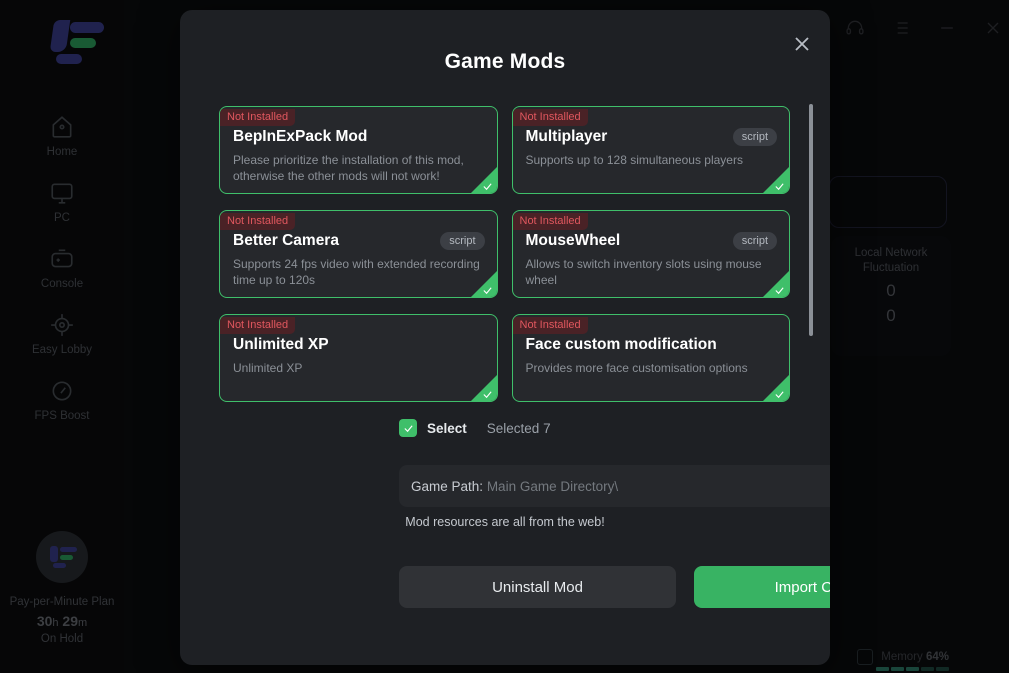 The image size is (1009, 673). I want to click on mod-description: Supports up to 128 simultaneous players, so click(634, 160).